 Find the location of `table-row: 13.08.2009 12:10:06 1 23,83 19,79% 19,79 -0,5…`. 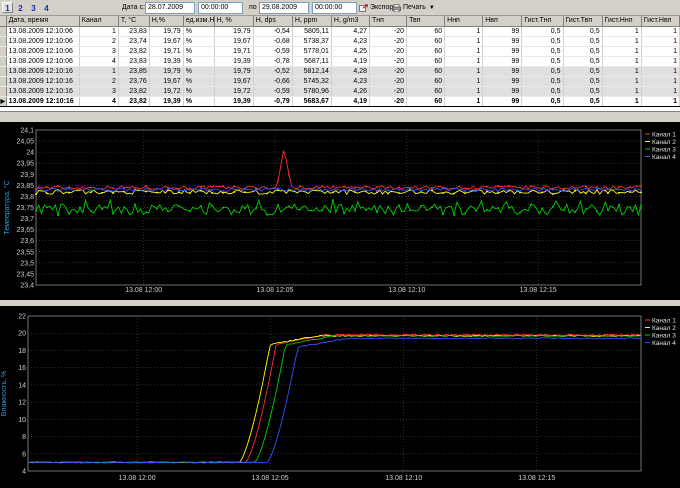

table-row: 13.08.2009 12:10:06 1 23,83 19,79% 19,79 -0,5… is located at coordinates (340, 31).